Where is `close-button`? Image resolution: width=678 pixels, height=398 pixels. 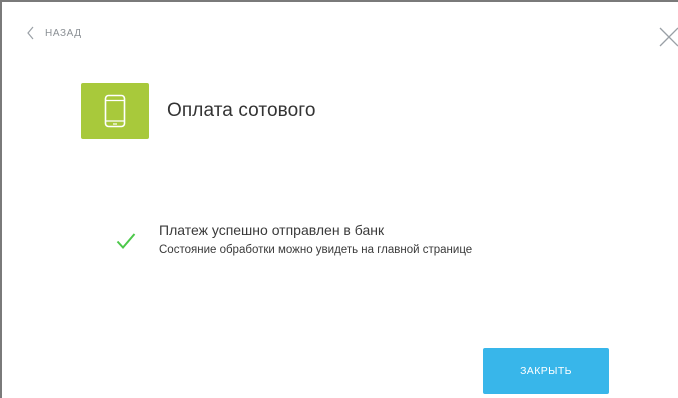
close-button is located at coordinates (668, 37).